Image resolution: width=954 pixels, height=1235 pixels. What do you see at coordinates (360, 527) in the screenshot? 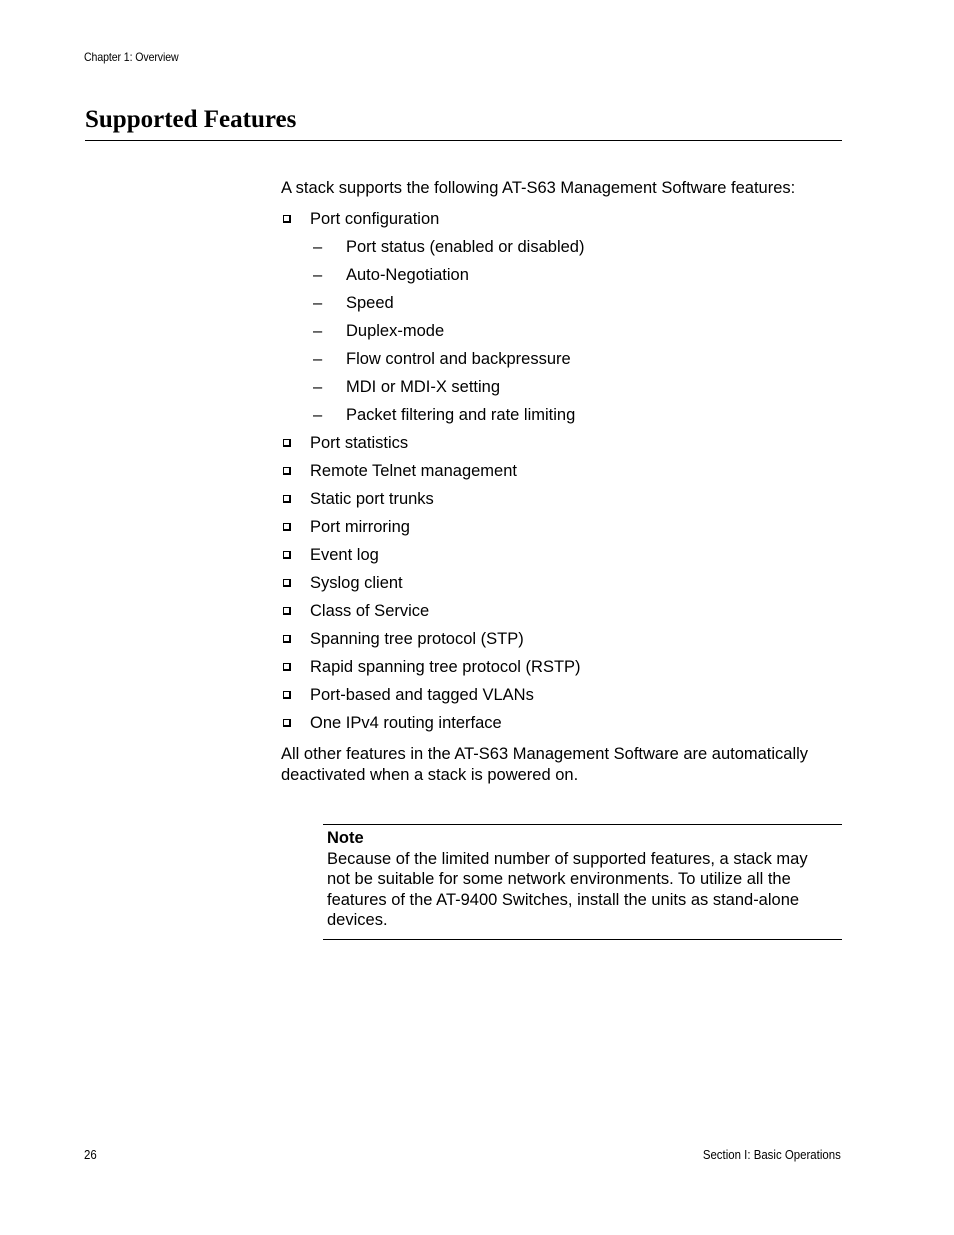
I see `feature-label: Port mirroring` at bounding box center [360, 527].